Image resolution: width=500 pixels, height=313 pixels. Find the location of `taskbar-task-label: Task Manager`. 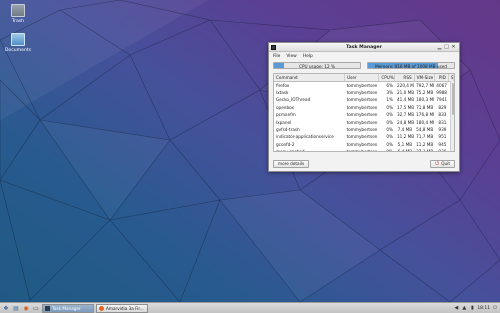

taskbar-task-label: Task Manager is located at coordinates (66, 308).